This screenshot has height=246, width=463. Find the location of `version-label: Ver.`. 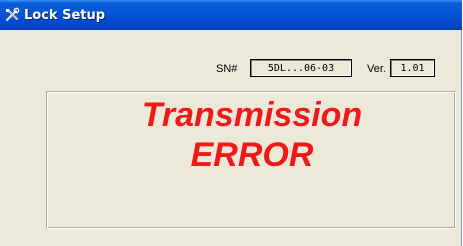

version-label: Ver. is located at coordinates (376, 69).